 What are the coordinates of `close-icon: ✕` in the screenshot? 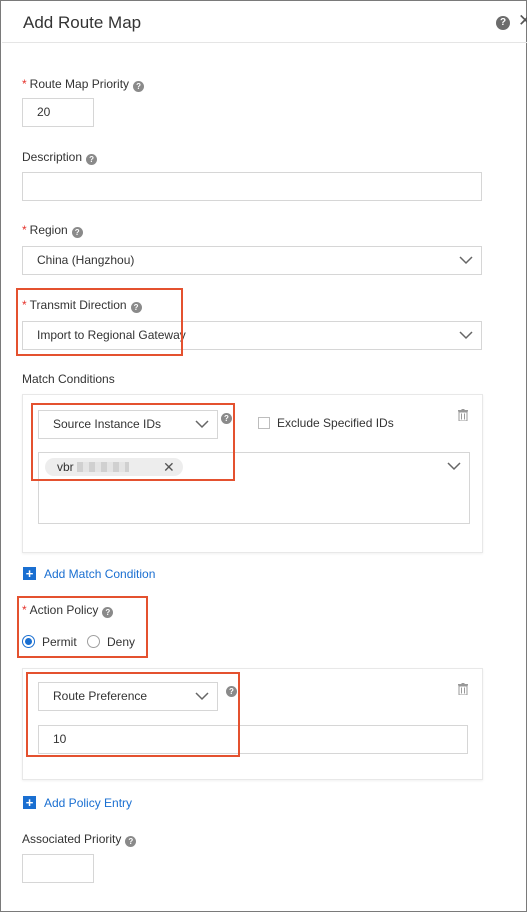 It's located at (522, 21).